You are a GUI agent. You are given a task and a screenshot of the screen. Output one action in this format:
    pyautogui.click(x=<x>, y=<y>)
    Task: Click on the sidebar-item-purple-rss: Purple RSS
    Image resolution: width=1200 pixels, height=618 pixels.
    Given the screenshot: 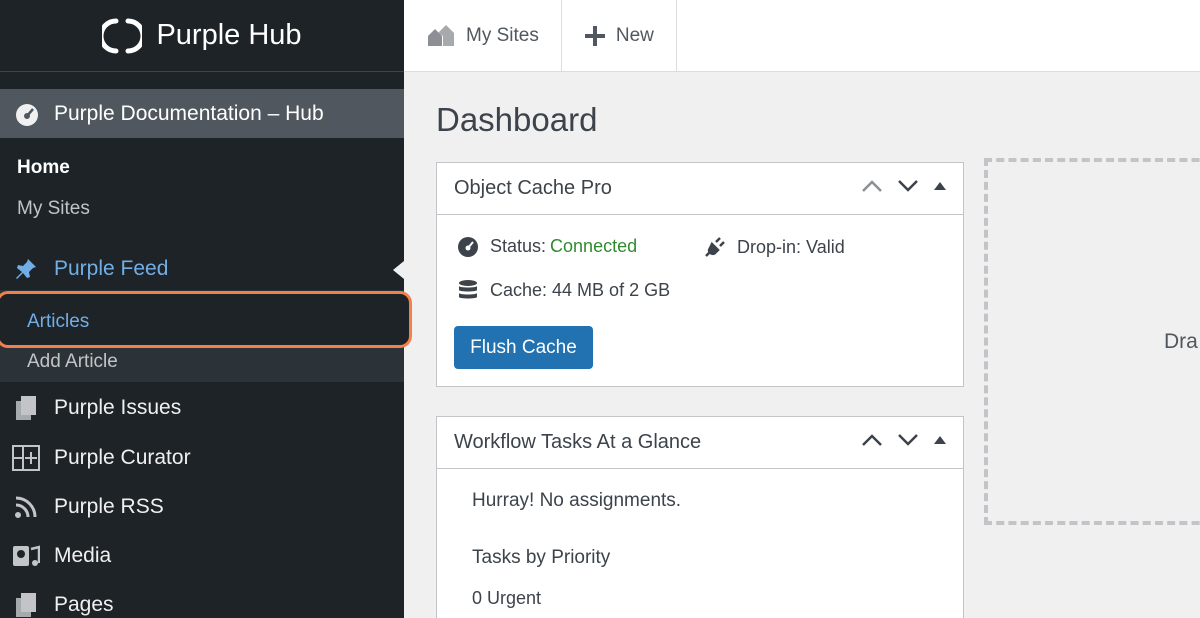 What is the action you would take?
    pyautogui.click(x=202, y=507)
    